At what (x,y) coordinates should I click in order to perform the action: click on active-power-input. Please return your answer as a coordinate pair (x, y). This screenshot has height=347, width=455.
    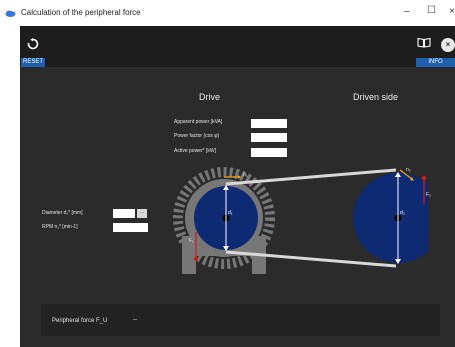
    Looking at the image, I should click on (269, 152).